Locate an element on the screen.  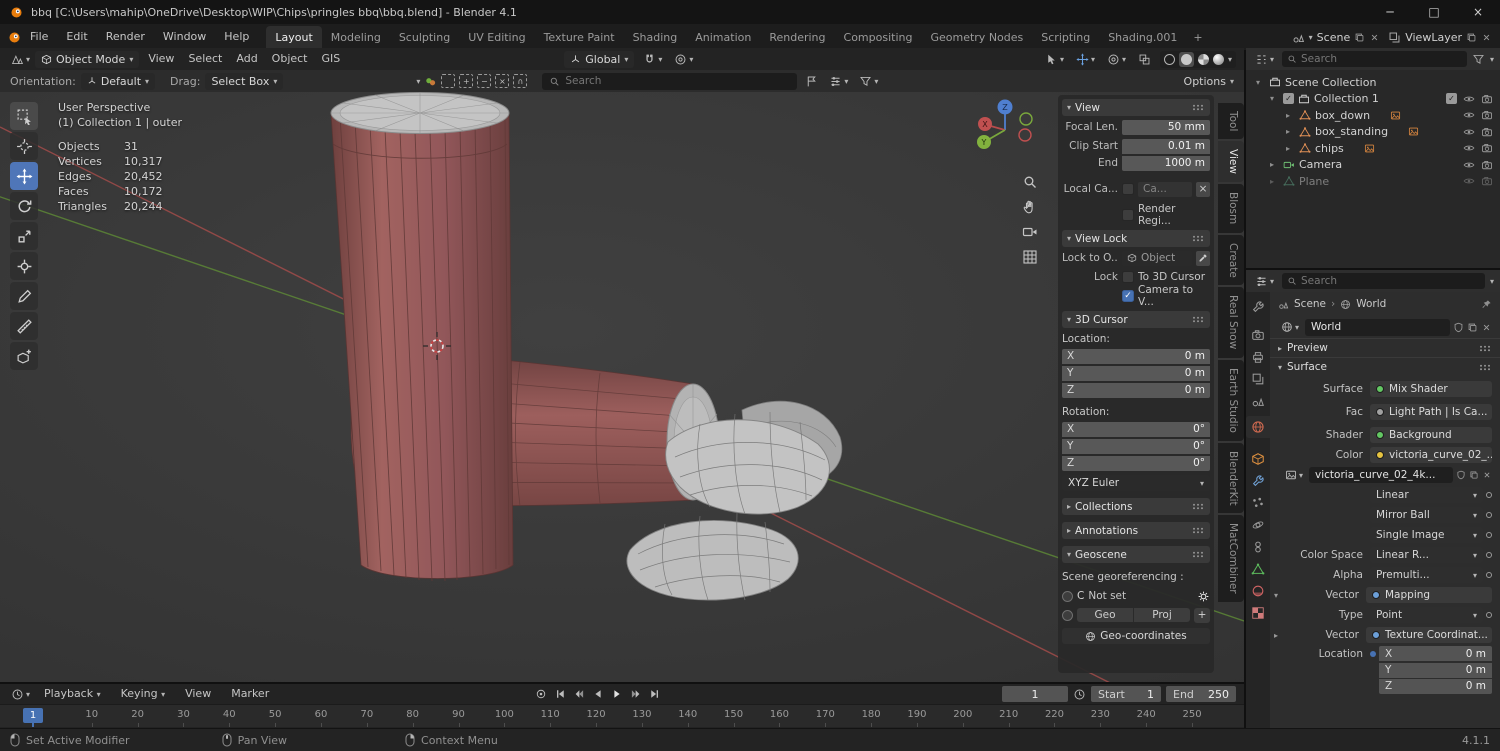
mapping-location-x-field: X0 m is located at coordinates (1435, 653).